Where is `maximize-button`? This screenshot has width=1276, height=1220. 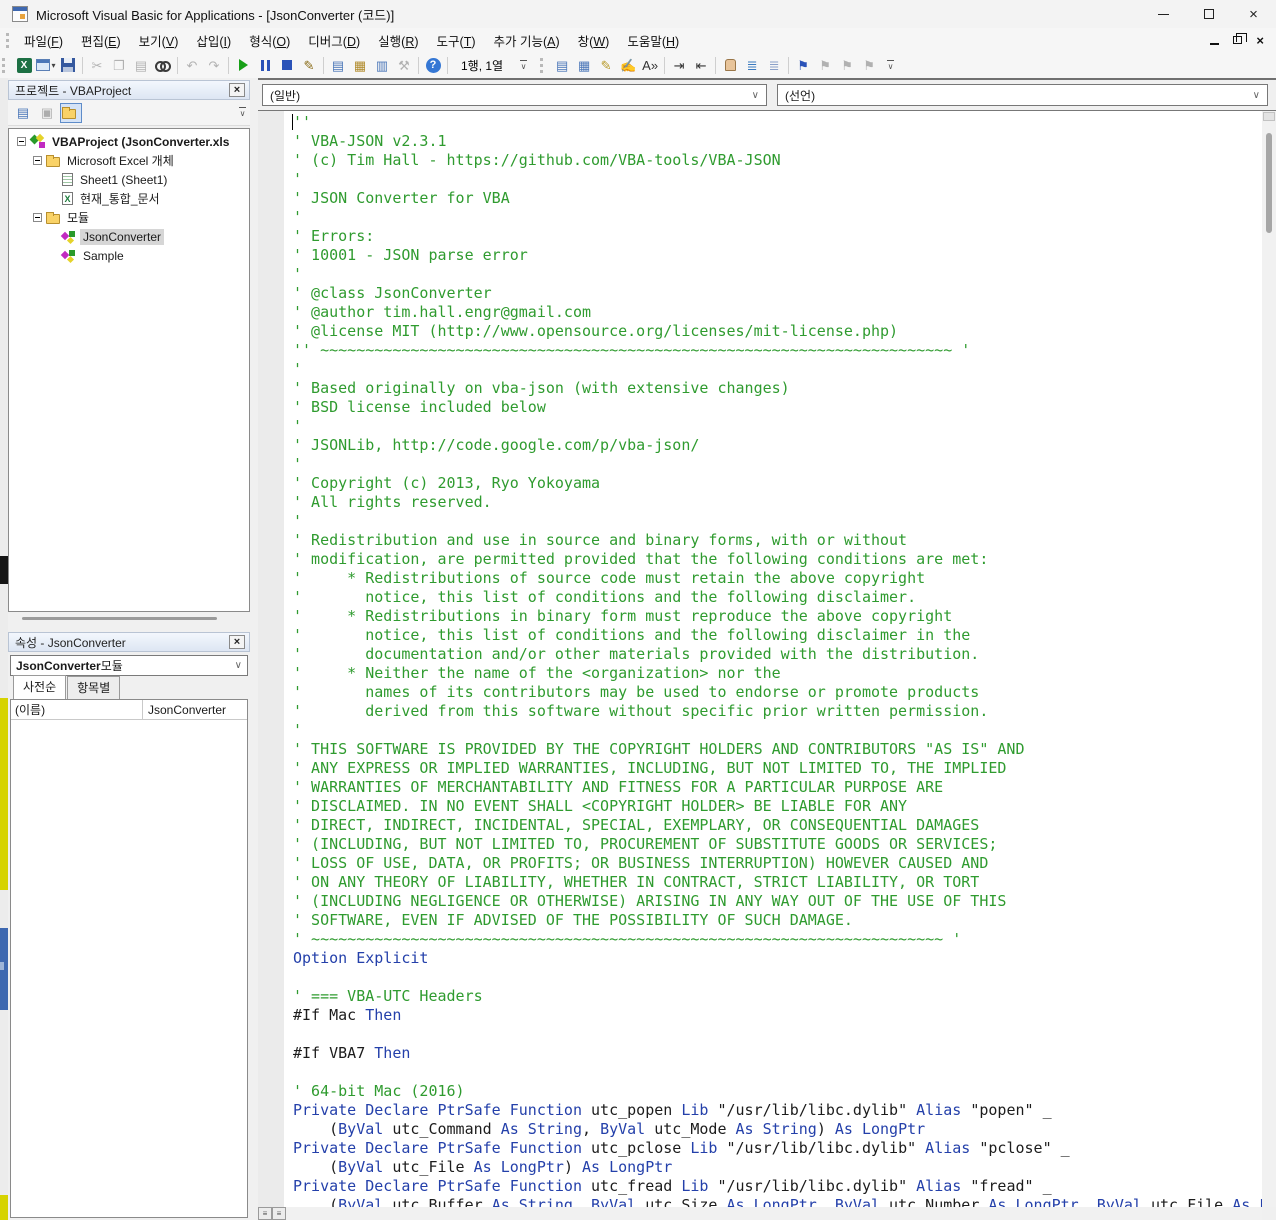 maximize-button is located at coordinates (1208, 14).